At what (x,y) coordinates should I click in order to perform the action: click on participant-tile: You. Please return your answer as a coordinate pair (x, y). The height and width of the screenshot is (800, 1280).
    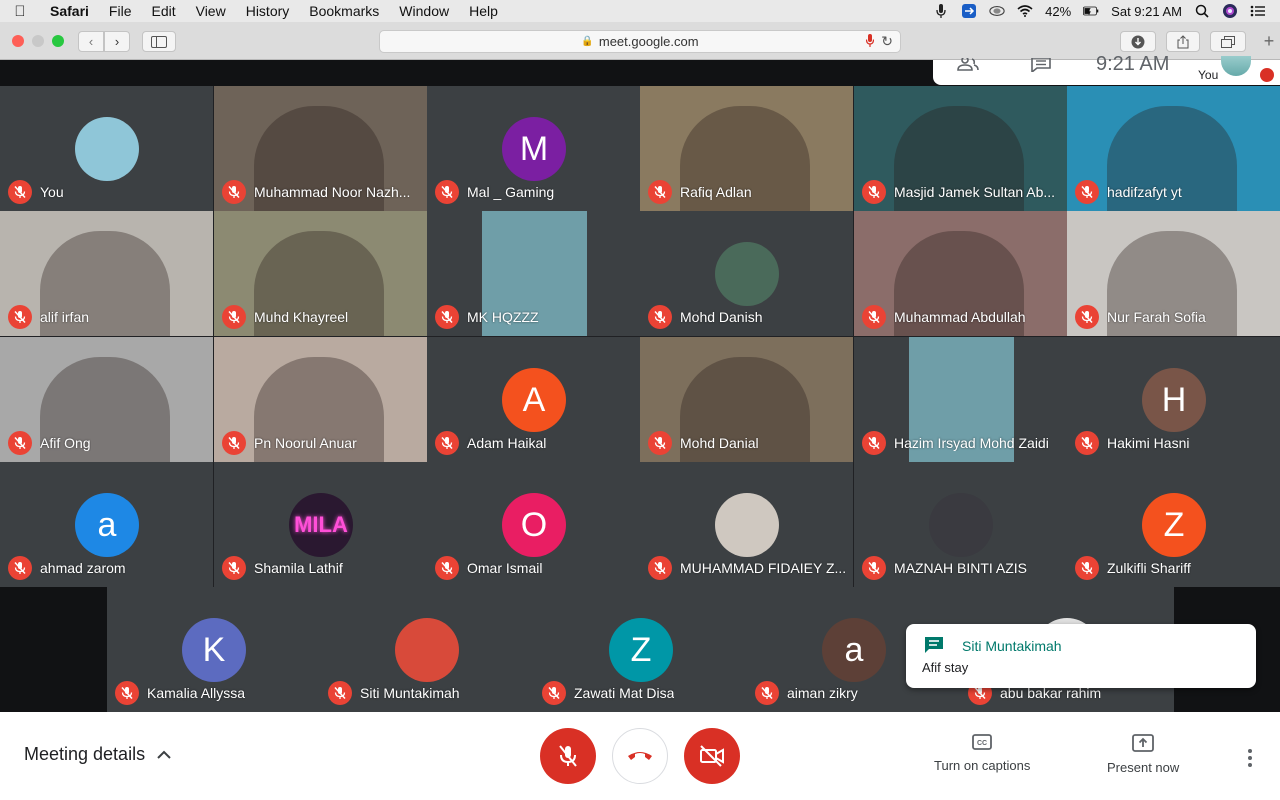
    Looking at the image, I should click on (106, 148).